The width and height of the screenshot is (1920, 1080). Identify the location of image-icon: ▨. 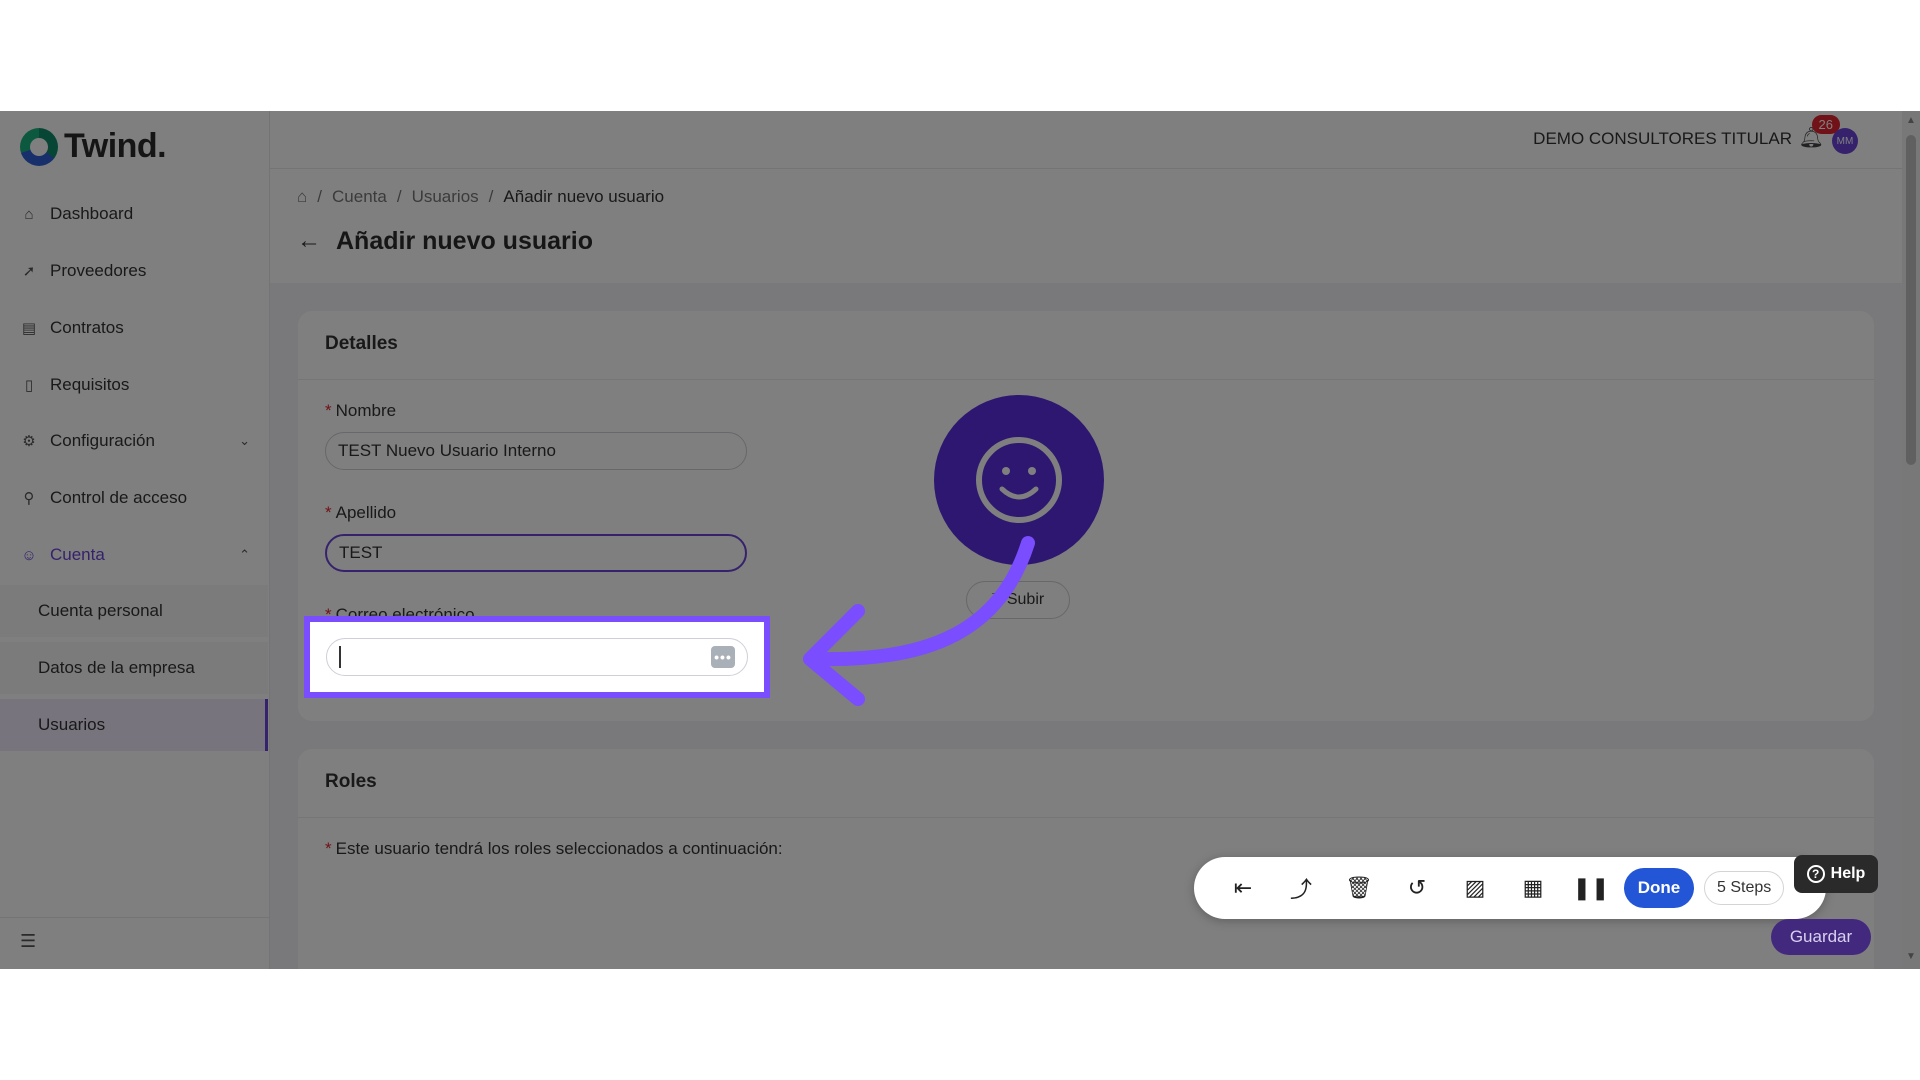
(1475, 888).